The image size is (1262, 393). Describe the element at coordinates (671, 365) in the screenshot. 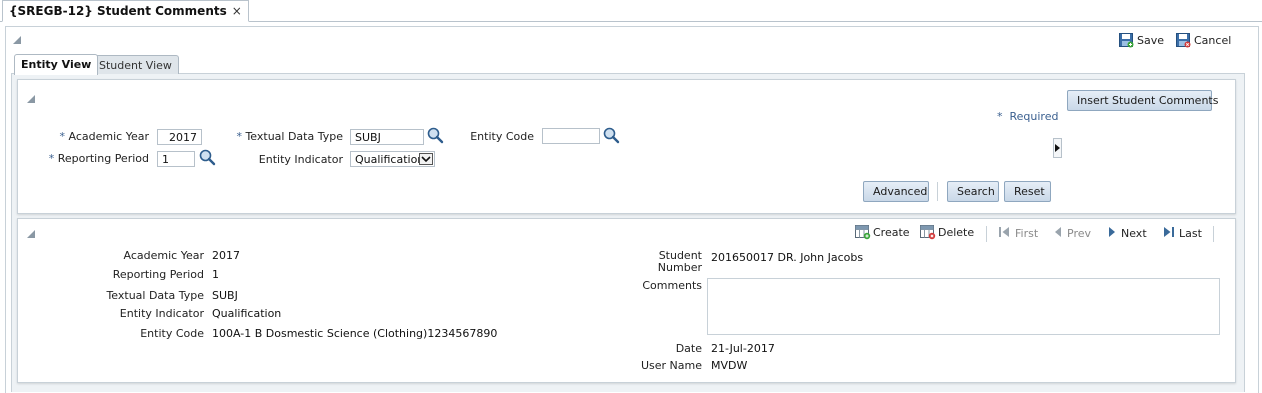

I see `record-user-name-label: User Name` at that location.